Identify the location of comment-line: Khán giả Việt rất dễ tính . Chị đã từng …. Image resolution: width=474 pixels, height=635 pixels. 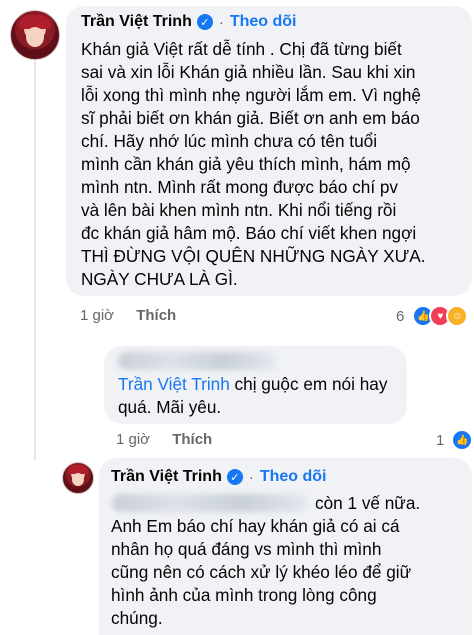
(241, 49).